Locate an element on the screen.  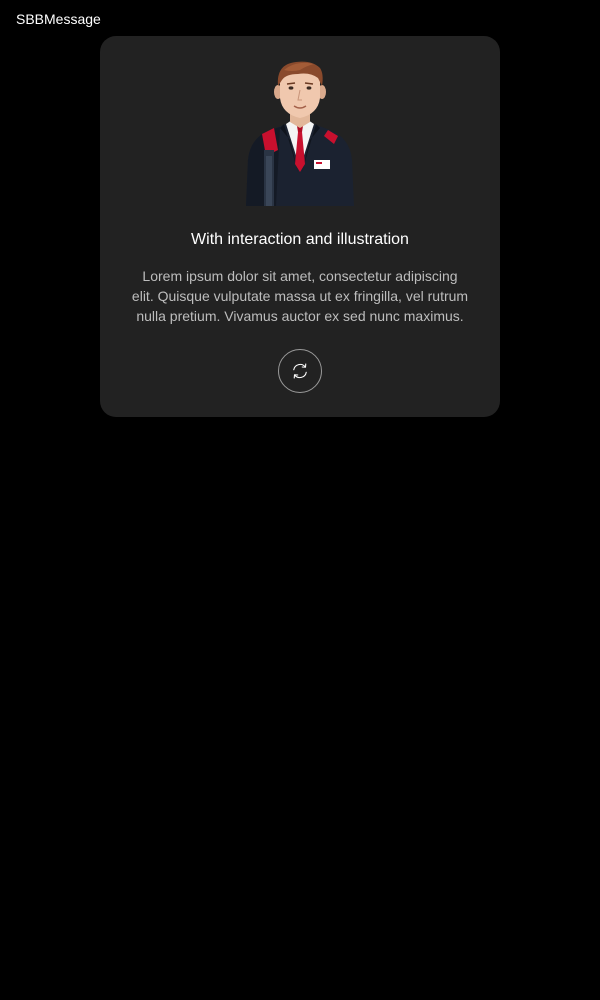
message-title: With interaction and illustration is located at coordinates (300, 239).